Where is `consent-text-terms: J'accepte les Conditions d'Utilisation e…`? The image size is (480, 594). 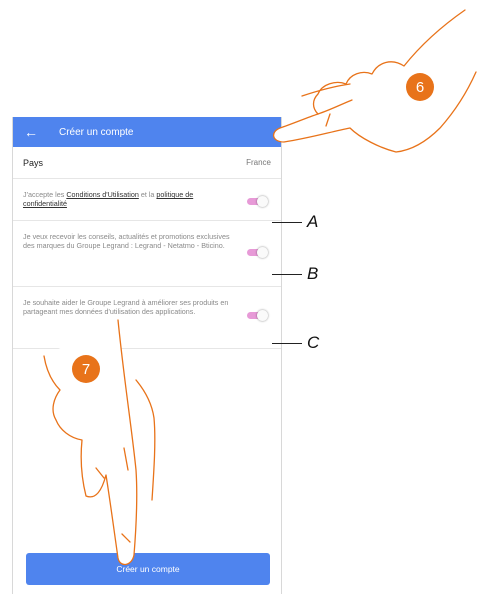 consent-text-terms: J'accepte les Conditions d'Utilisation e… is located at coordinates (128, 199).